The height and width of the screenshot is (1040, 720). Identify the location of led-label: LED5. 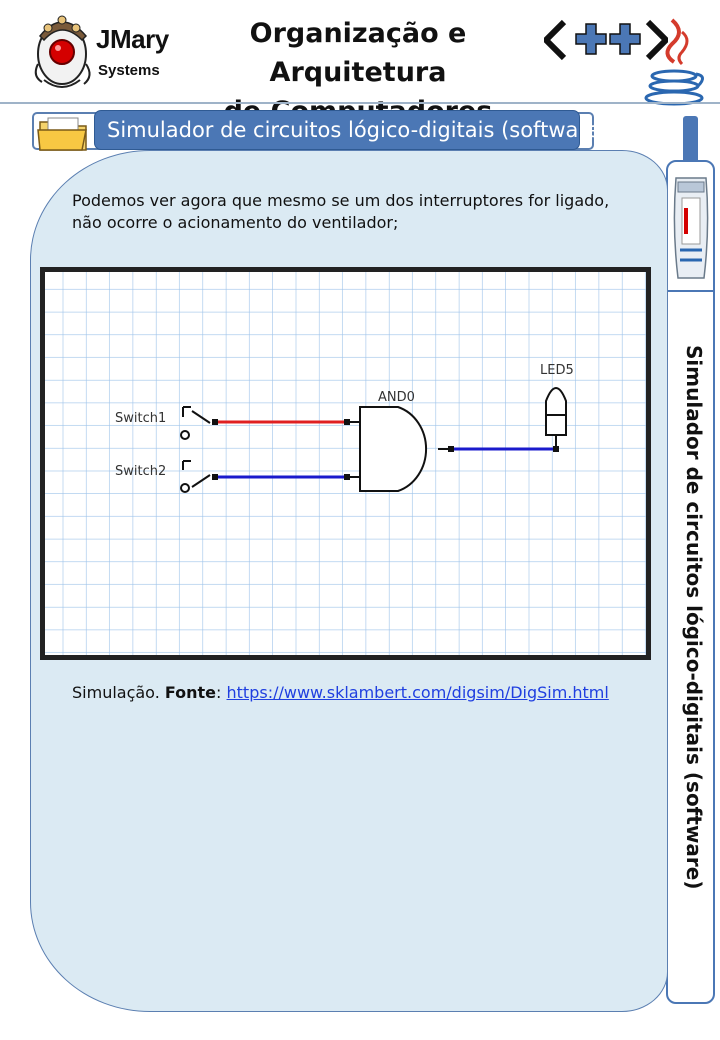
(557, 370).